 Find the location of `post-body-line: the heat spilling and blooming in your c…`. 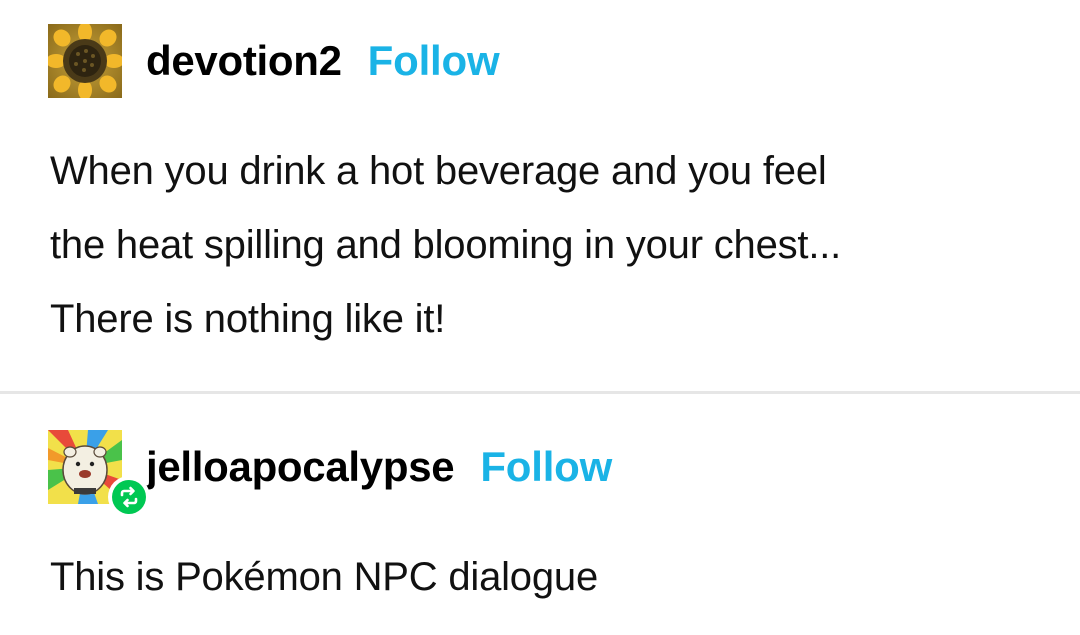

post-body-line: the heat spilling and blooming in your c… is located at coordinates (446, 245).